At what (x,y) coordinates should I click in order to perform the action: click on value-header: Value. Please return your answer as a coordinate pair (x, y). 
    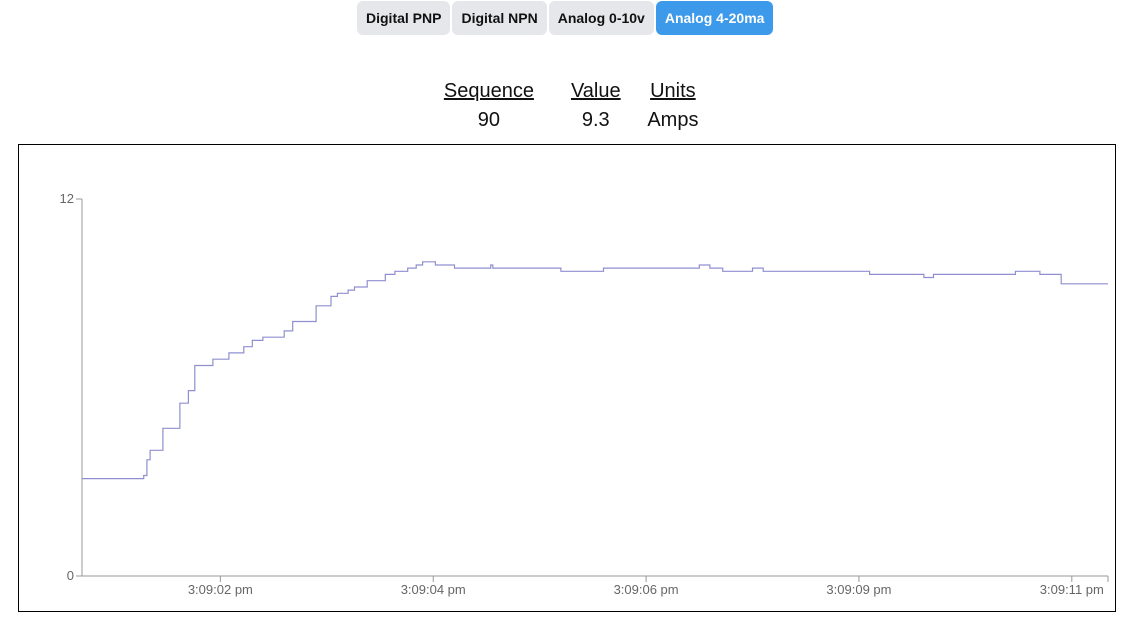
    Looking at the image, I should click on (595, 91).